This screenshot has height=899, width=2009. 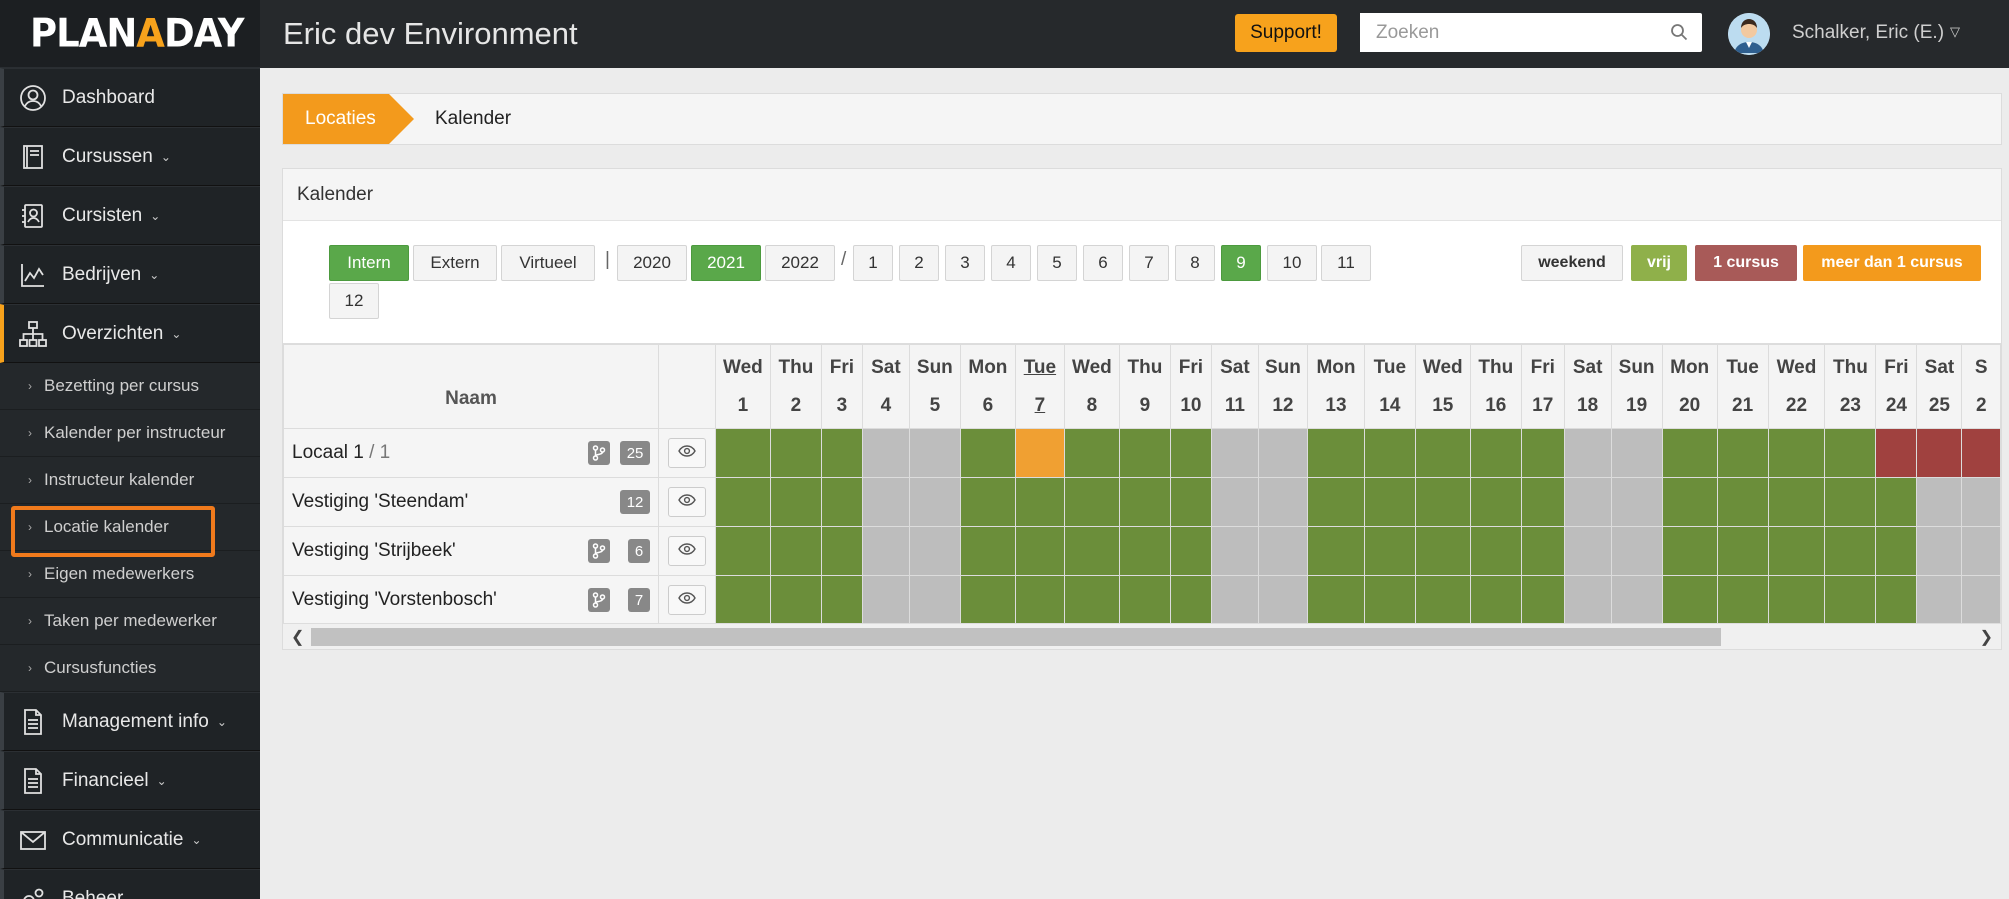 I want to click on month-5-button: 5, so click(x=1057, y=263).